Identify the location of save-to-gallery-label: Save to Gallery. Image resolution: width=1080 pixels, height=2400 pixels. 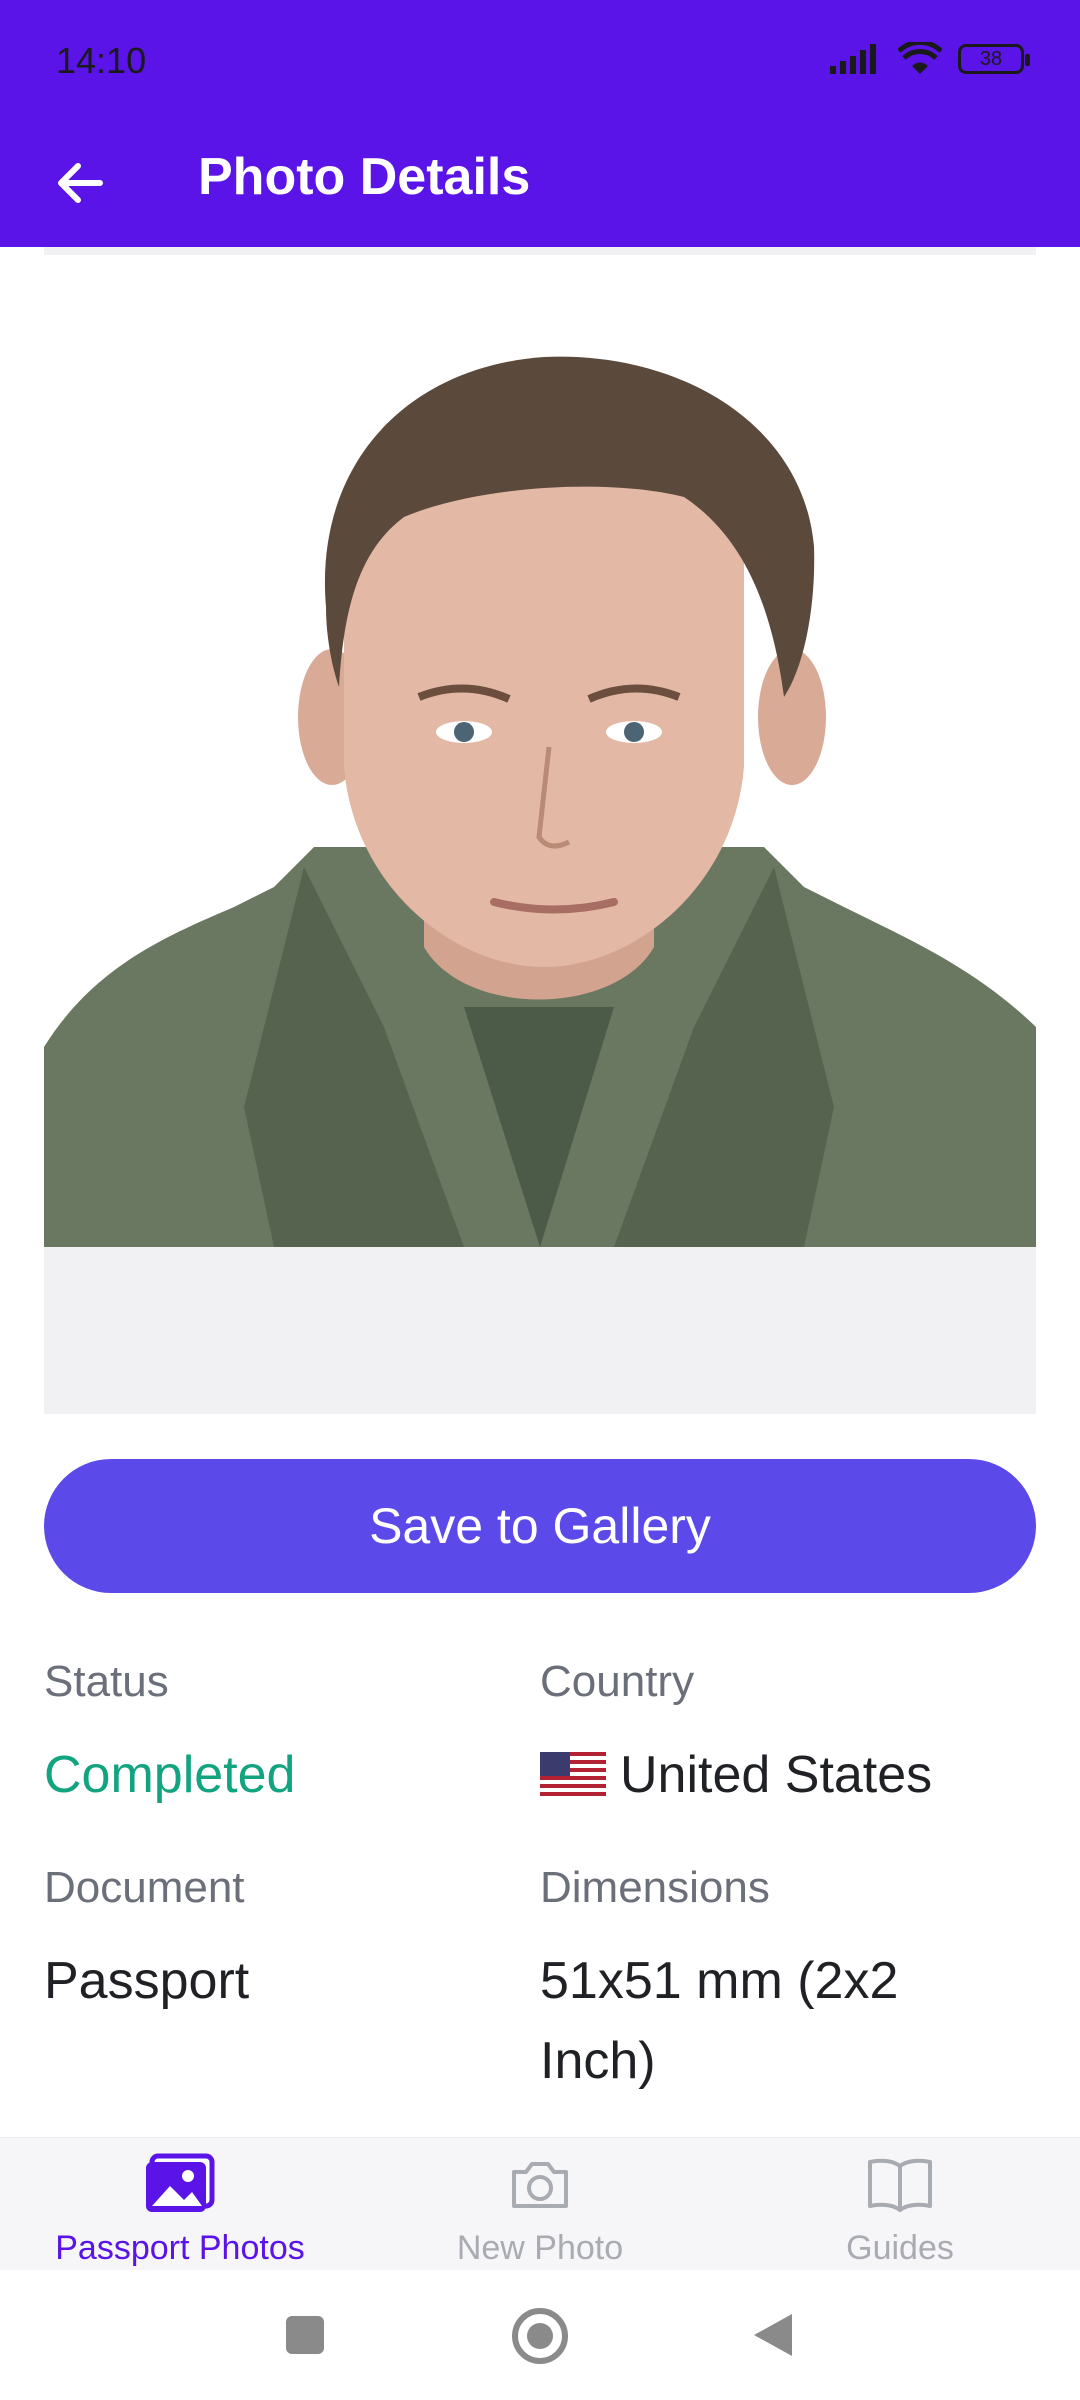
(540, 1526).